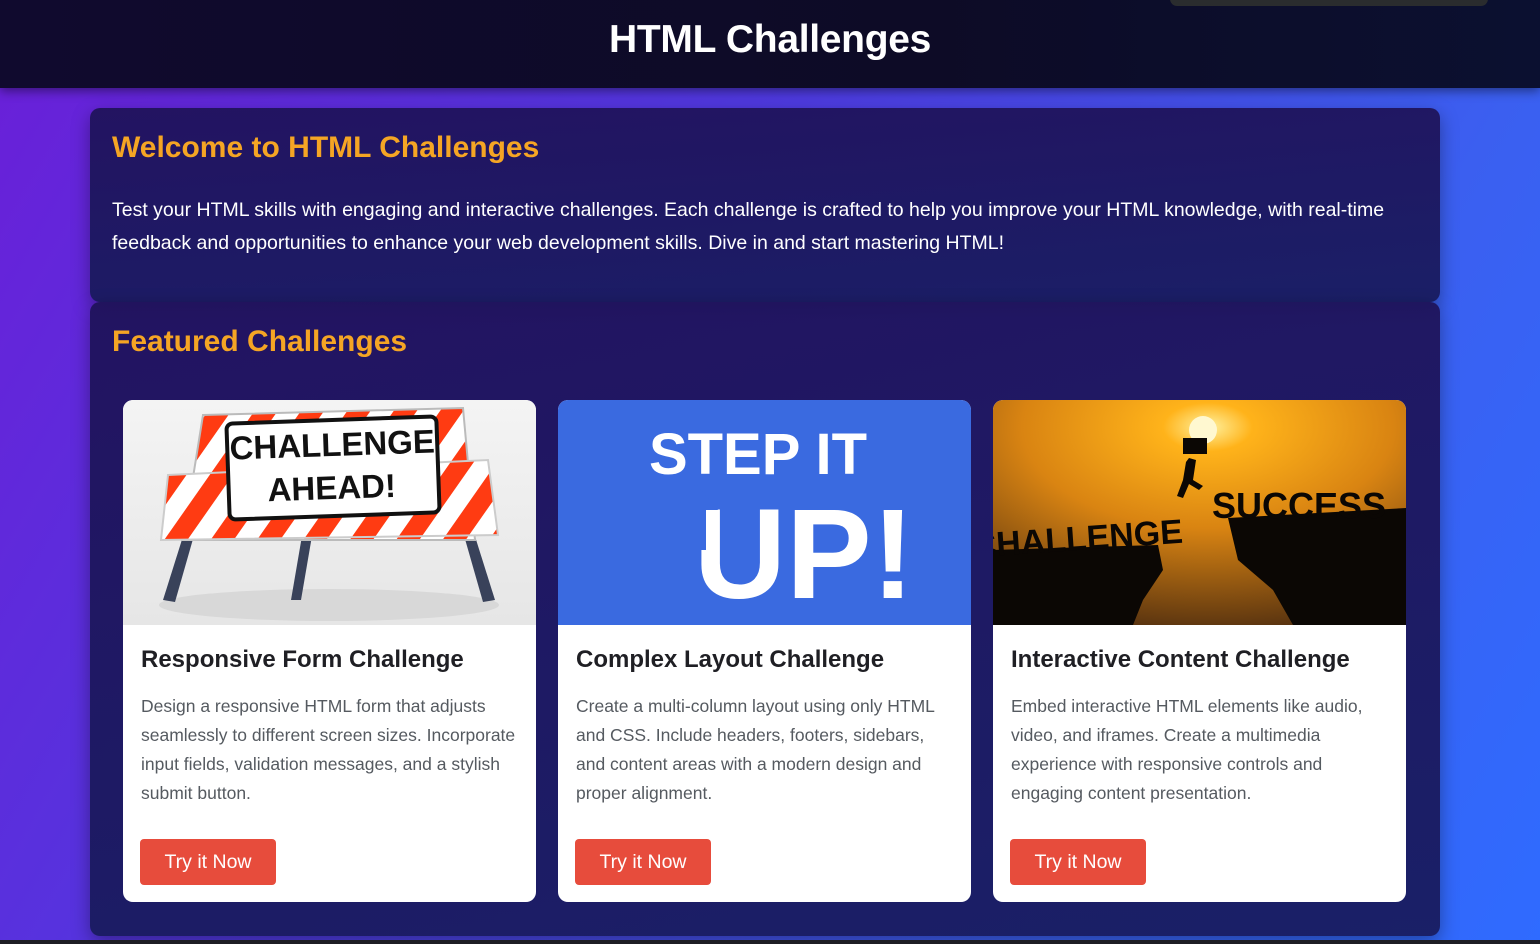 Image resolution: width=1540 pixels, height=944 pixels. I want to click on challenge-success-image: CHALLENGE SUCCESS, so click(1199, 512).